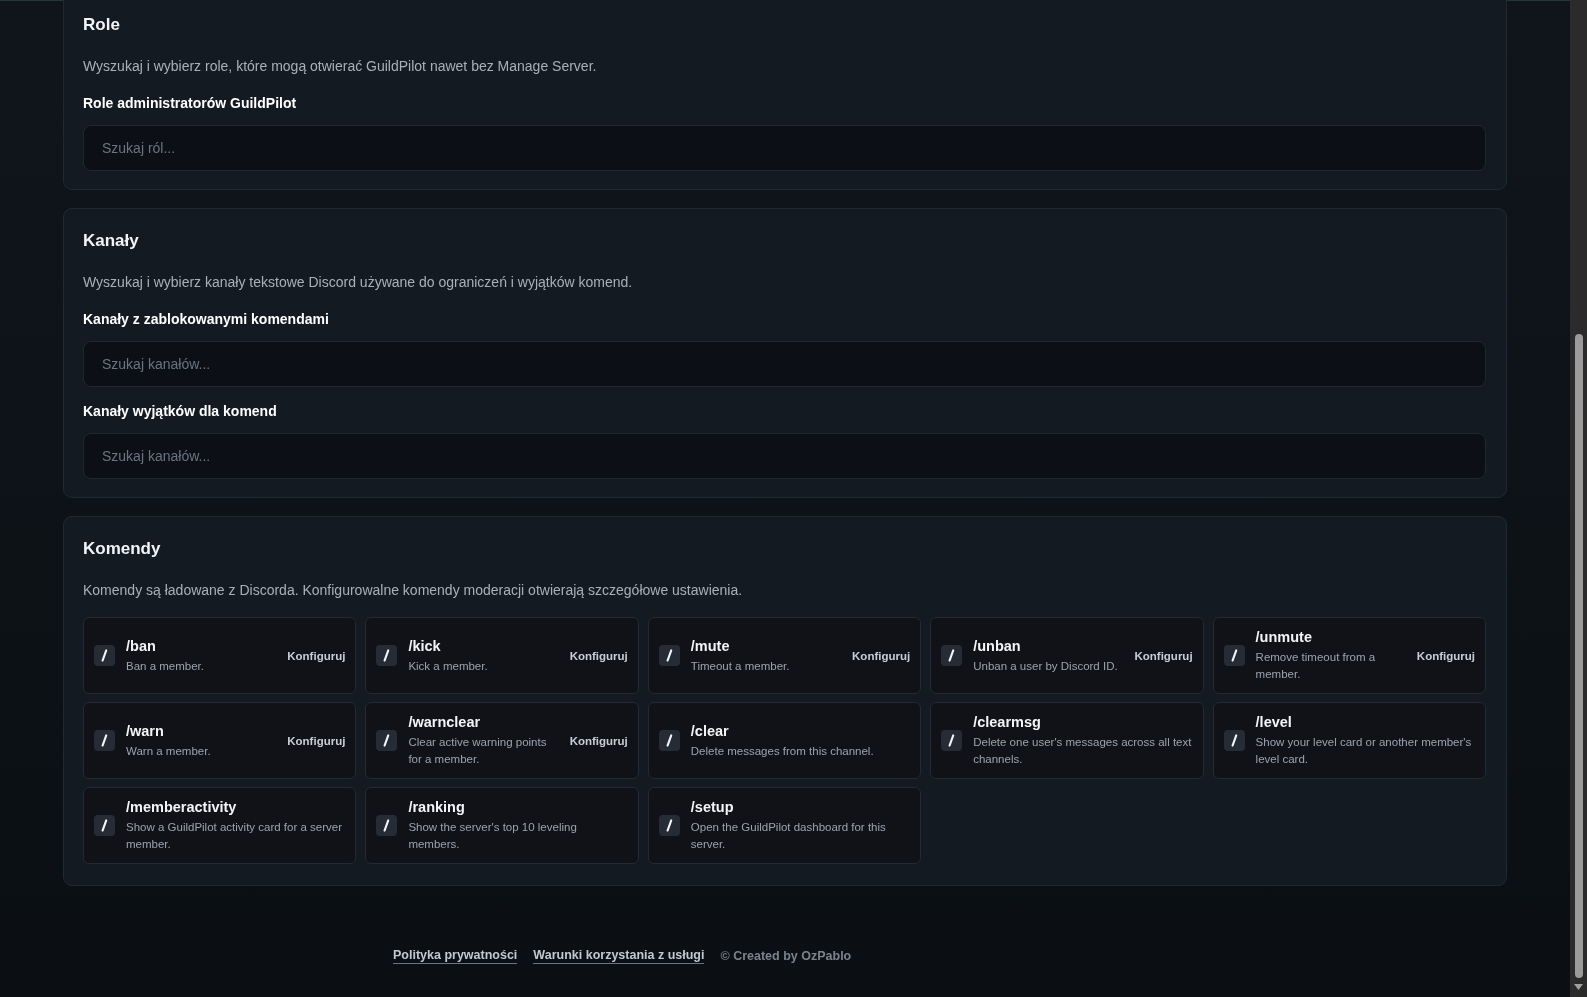 The width and height of the screenshot is (1587, 997). I want to click on command-description: Unban a user by Discord ID., so click(1045, 666).